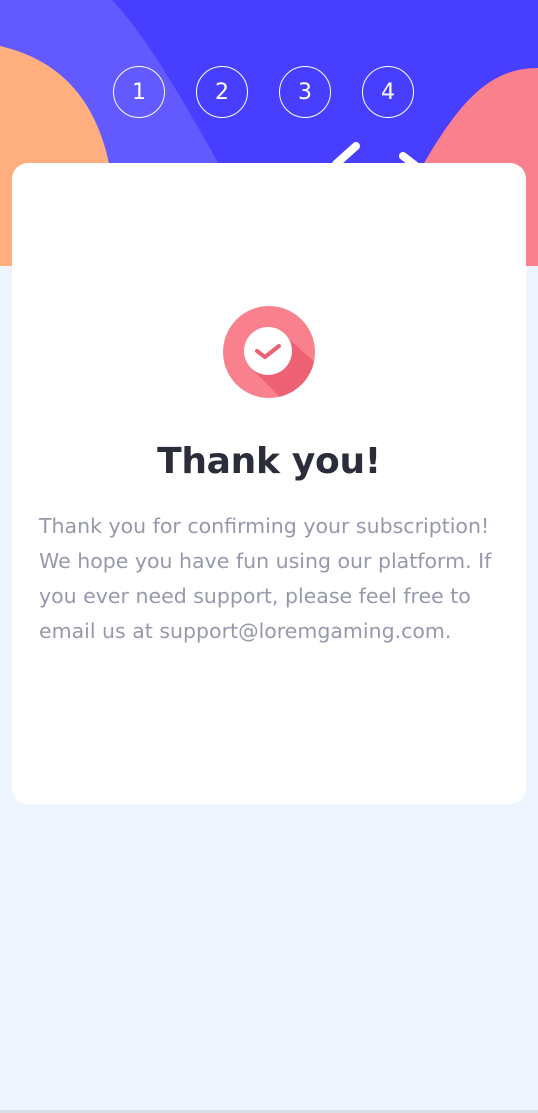 The image size is (538, 1113). Describe the element at coordinates (263, 92) in the screenshot. I see `step-indicator: 1 2 3 4` at that location.